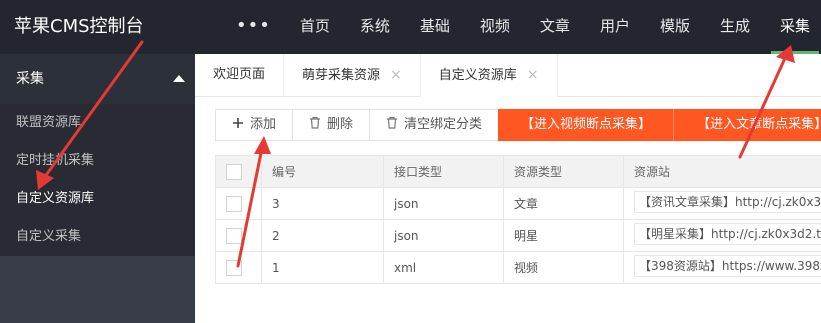 The width and height of the screenshot is (821, 323). Describe the element at coordinates (735, 27) in the screenshot. I see `nav-generate: 生成` at that location.